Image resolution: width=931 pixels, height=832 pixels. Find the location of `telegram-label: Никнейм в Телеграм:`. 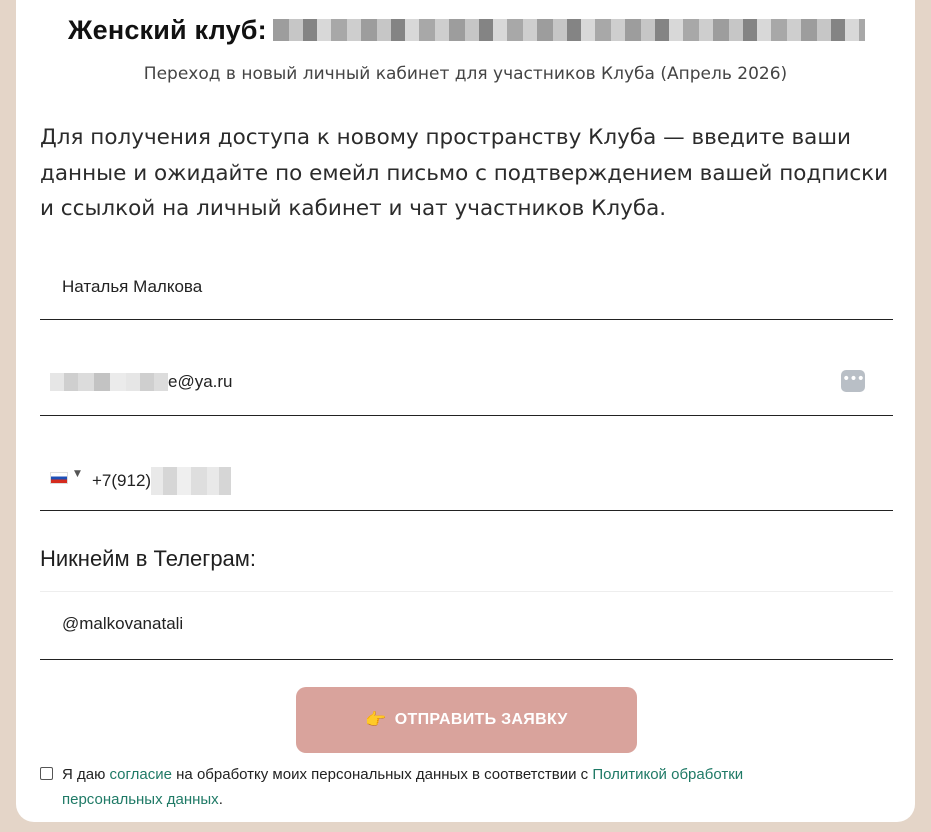

telegram-label: Никнейм в Телеграм: is located at coordinates (148, 558).